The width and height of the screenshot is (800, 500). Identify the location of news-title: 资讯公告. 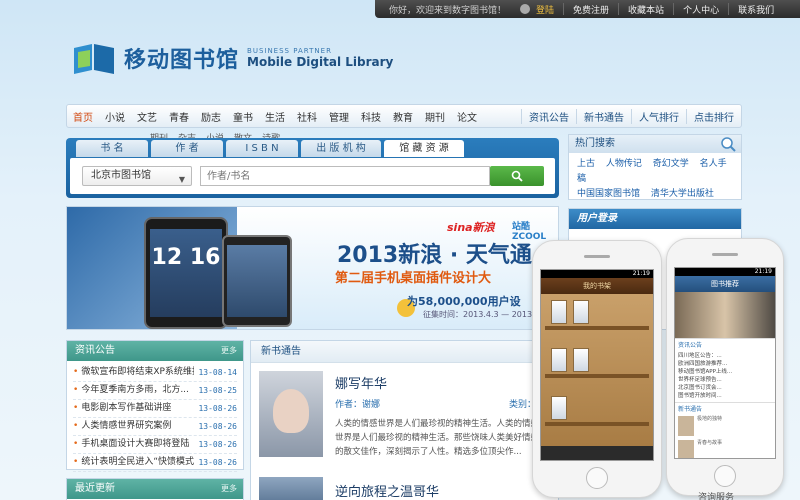
(95, 350).